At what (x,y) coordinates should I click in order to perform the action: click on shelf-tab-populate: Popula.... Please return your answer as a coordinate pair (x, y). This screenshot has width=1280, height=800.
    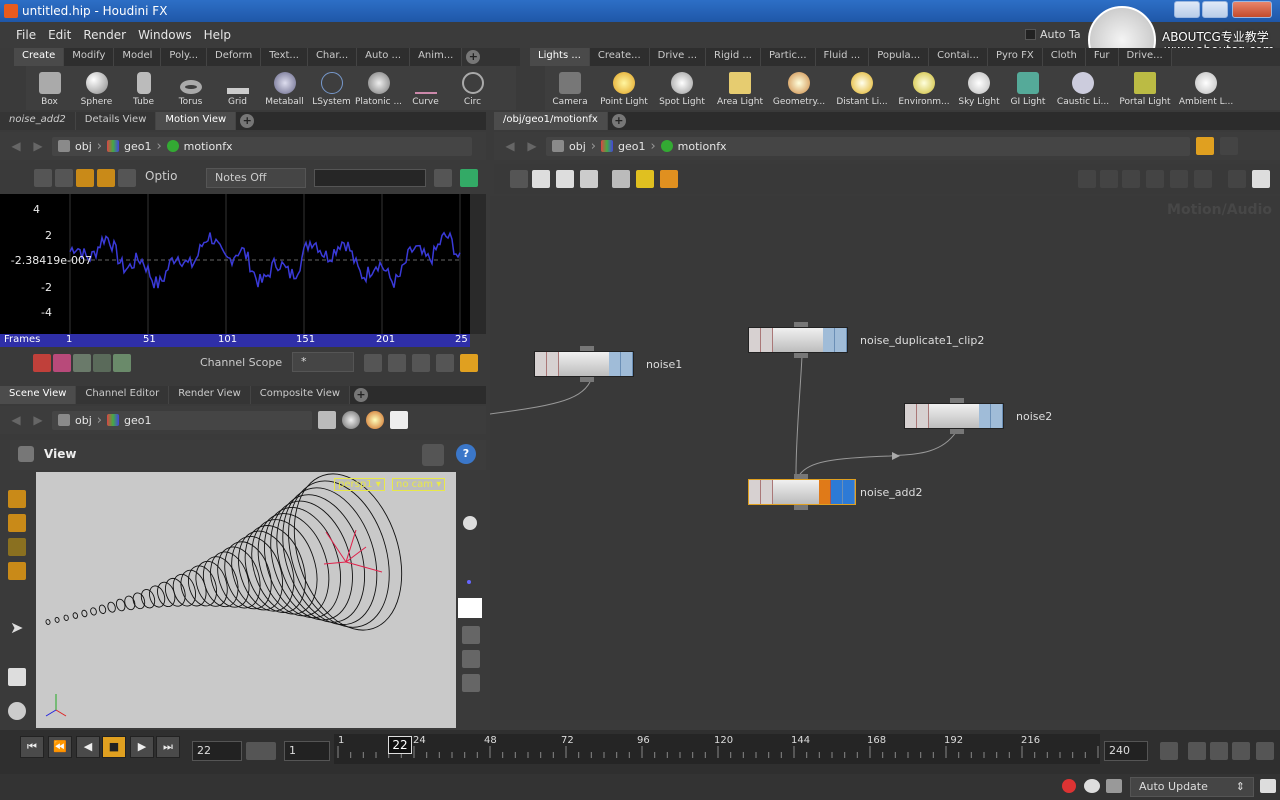
    Looking at the image, I should click on (899, 57).